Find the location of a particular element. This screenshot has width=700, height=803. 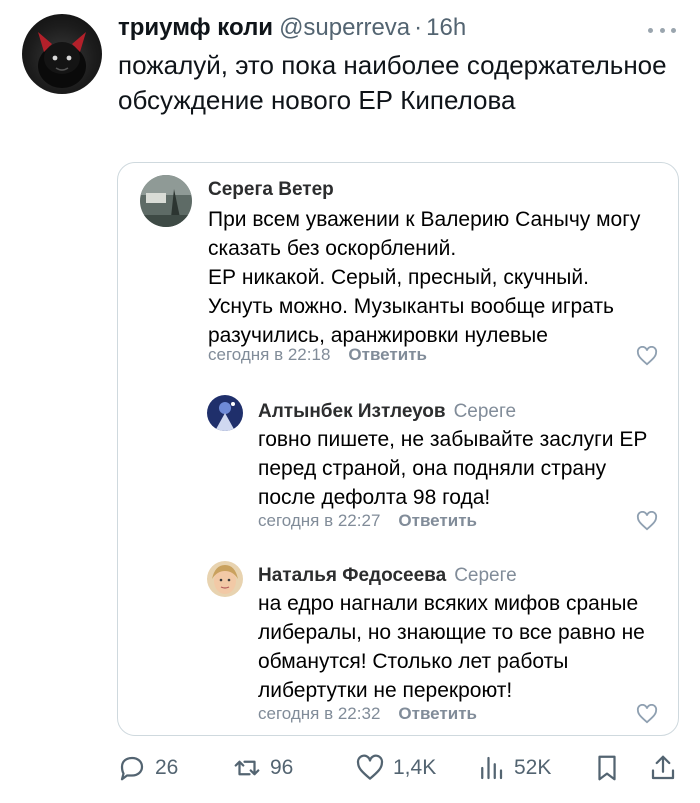

comment-time: сегодня в 22:32 is located at coordinates (319, 714).